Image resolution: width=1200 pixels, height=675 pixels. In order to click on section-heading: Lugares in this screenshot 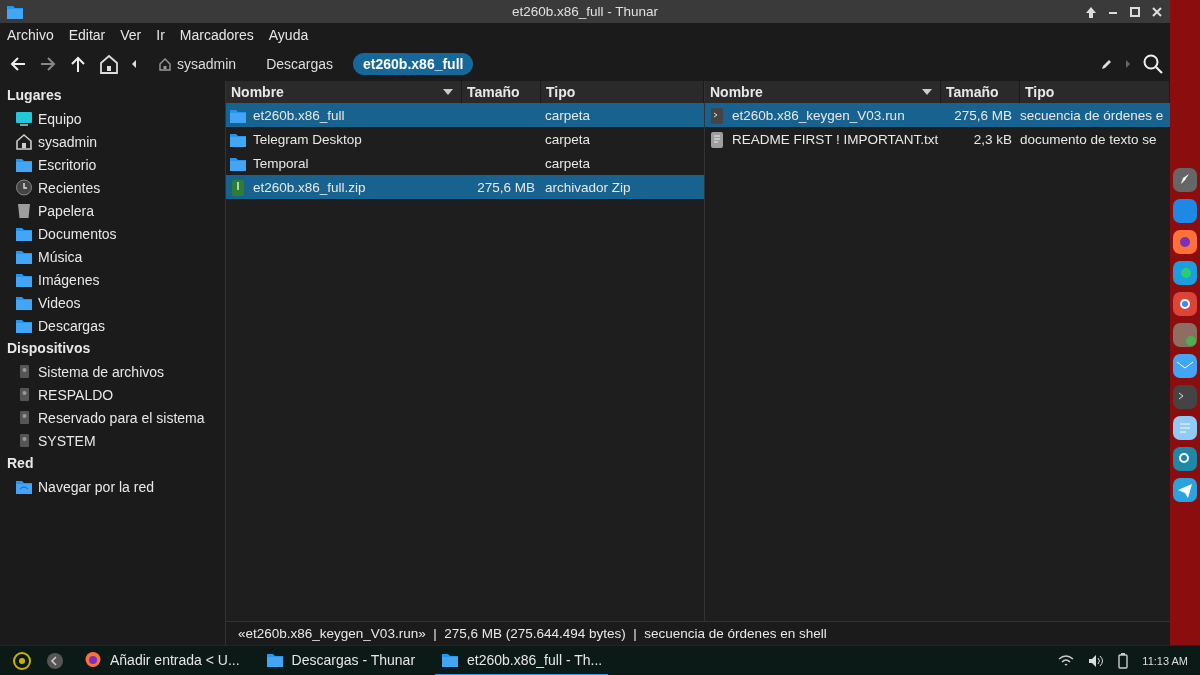, I will do `click(34, 95)`.